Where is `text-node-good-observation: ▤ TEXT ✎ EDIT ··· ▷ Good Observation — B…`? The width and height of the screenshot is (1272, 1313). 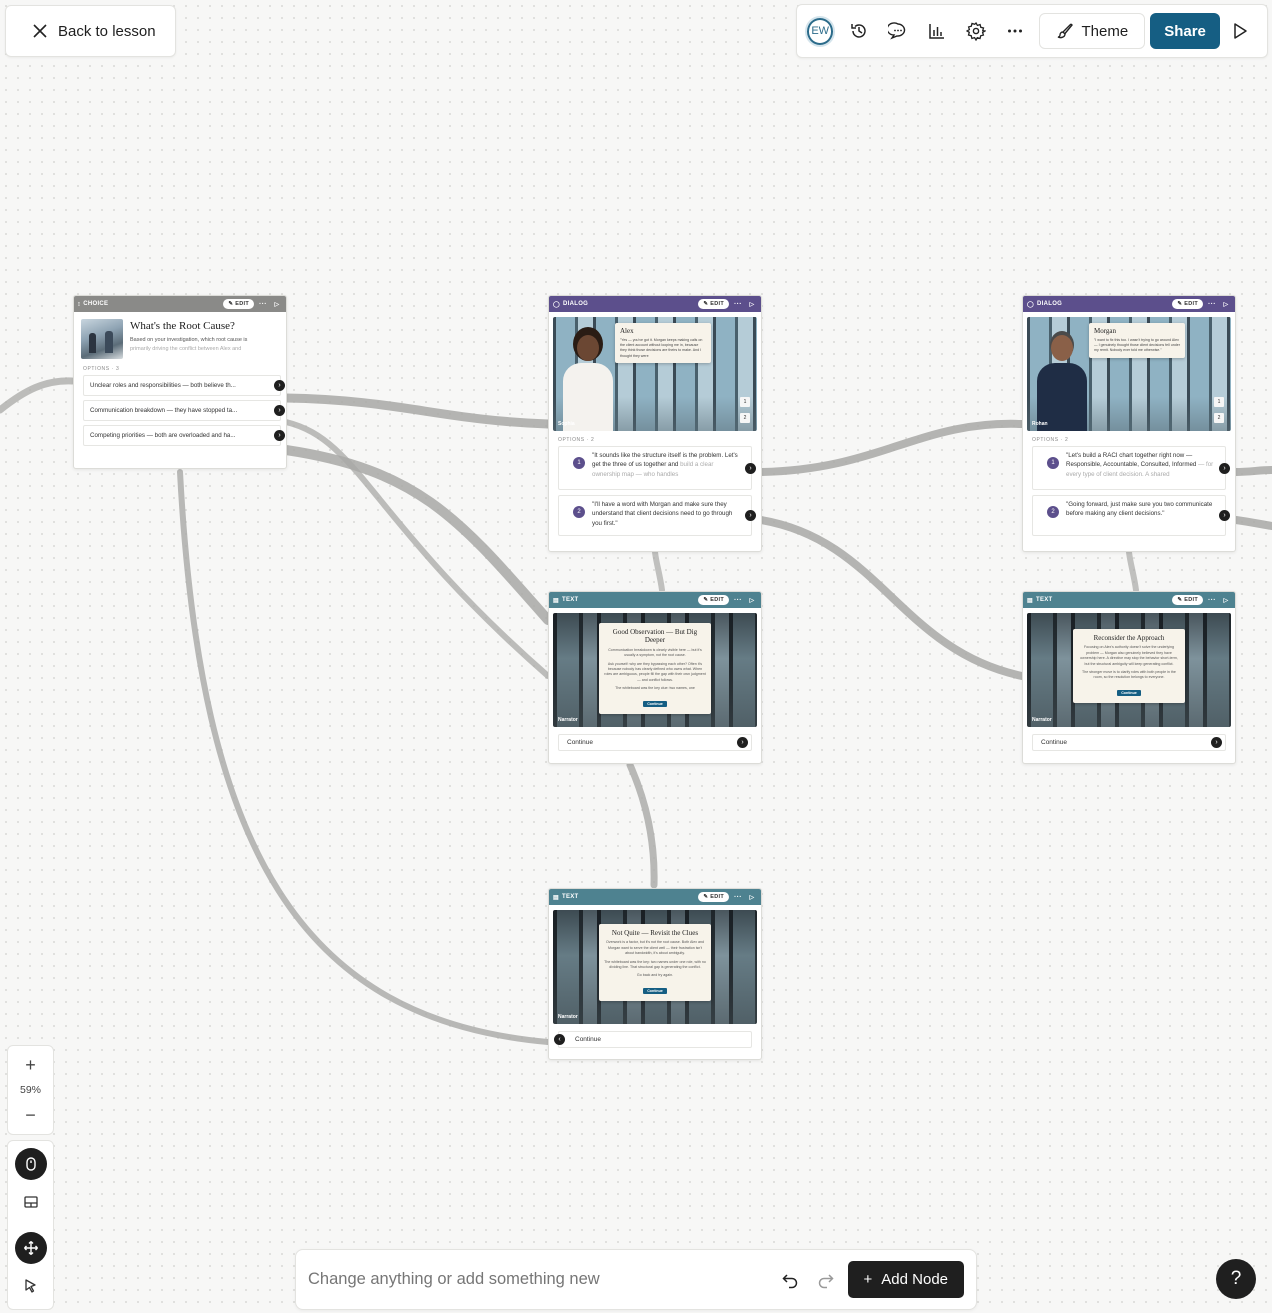 text-node-good-observation: ▤ TEXT ✎ EDIT ··· ▷ Good Observation — B… is located at coordinates (655, 677).